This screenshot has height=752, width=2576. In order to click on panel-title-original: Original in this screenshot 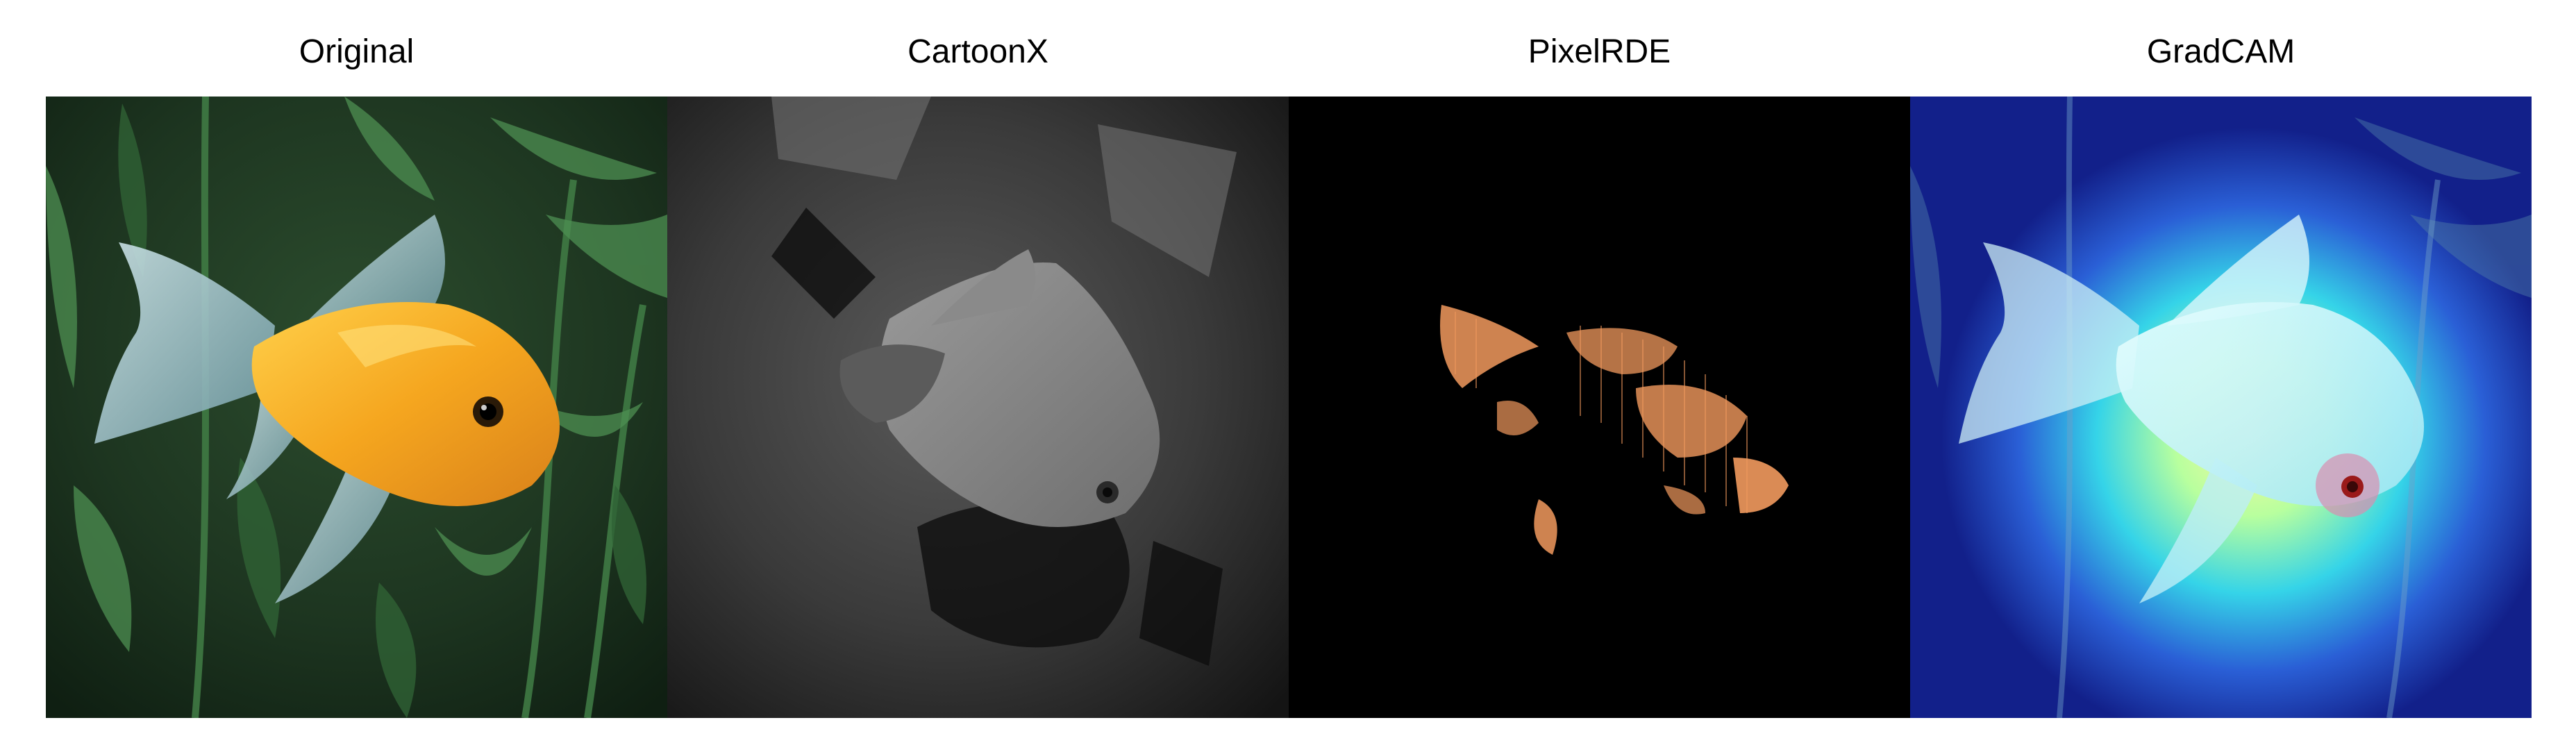, I will do `click(357, 51)`.